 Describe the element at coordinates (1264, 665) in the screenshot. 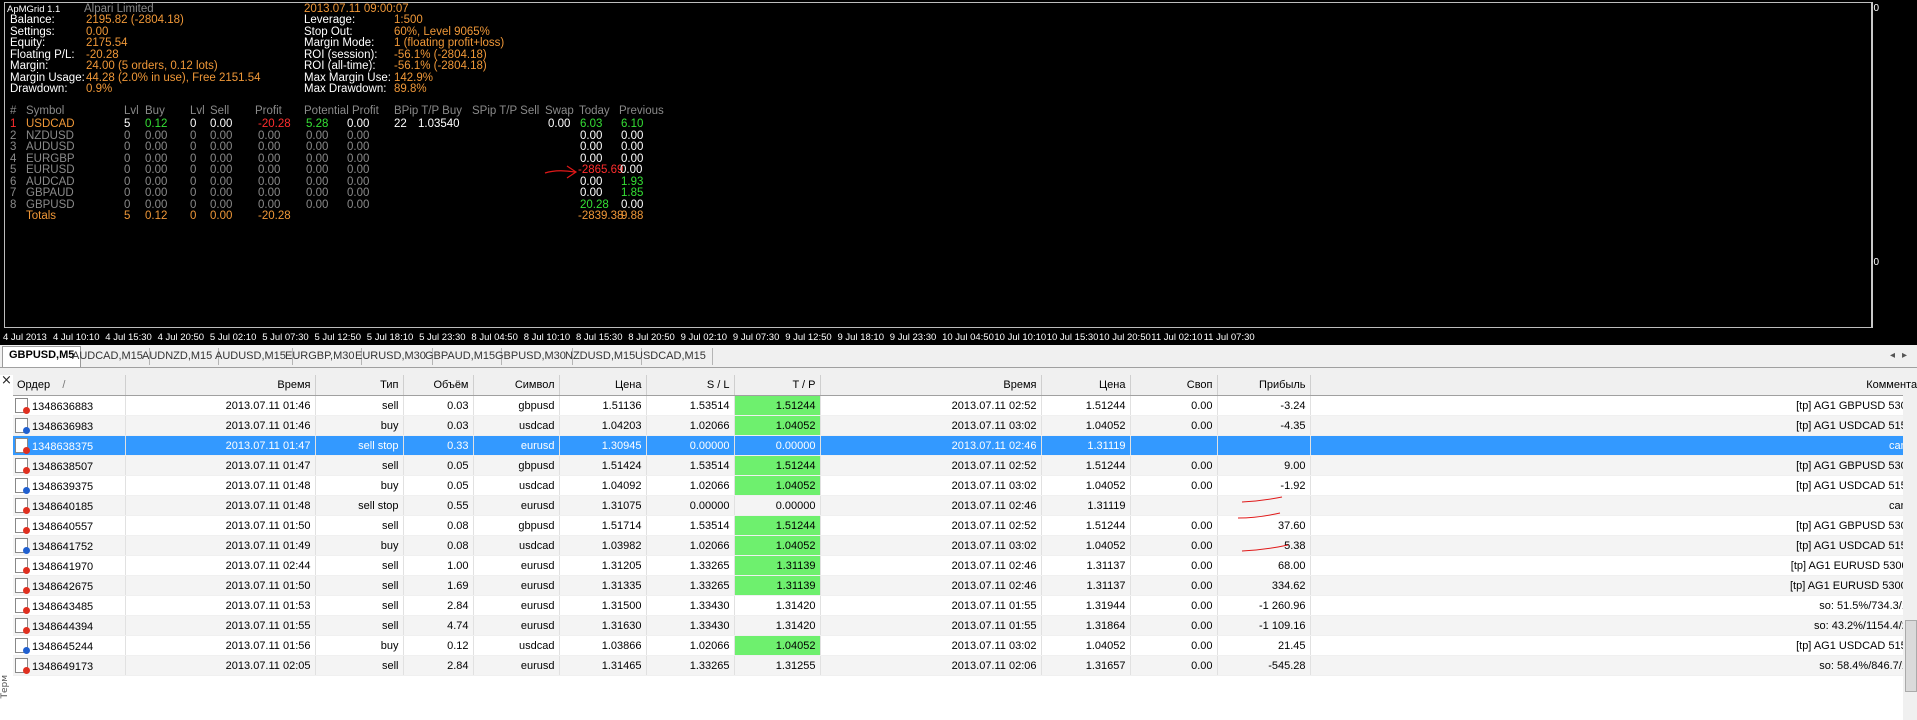

I see `cell-profit: -545.28` at that location.